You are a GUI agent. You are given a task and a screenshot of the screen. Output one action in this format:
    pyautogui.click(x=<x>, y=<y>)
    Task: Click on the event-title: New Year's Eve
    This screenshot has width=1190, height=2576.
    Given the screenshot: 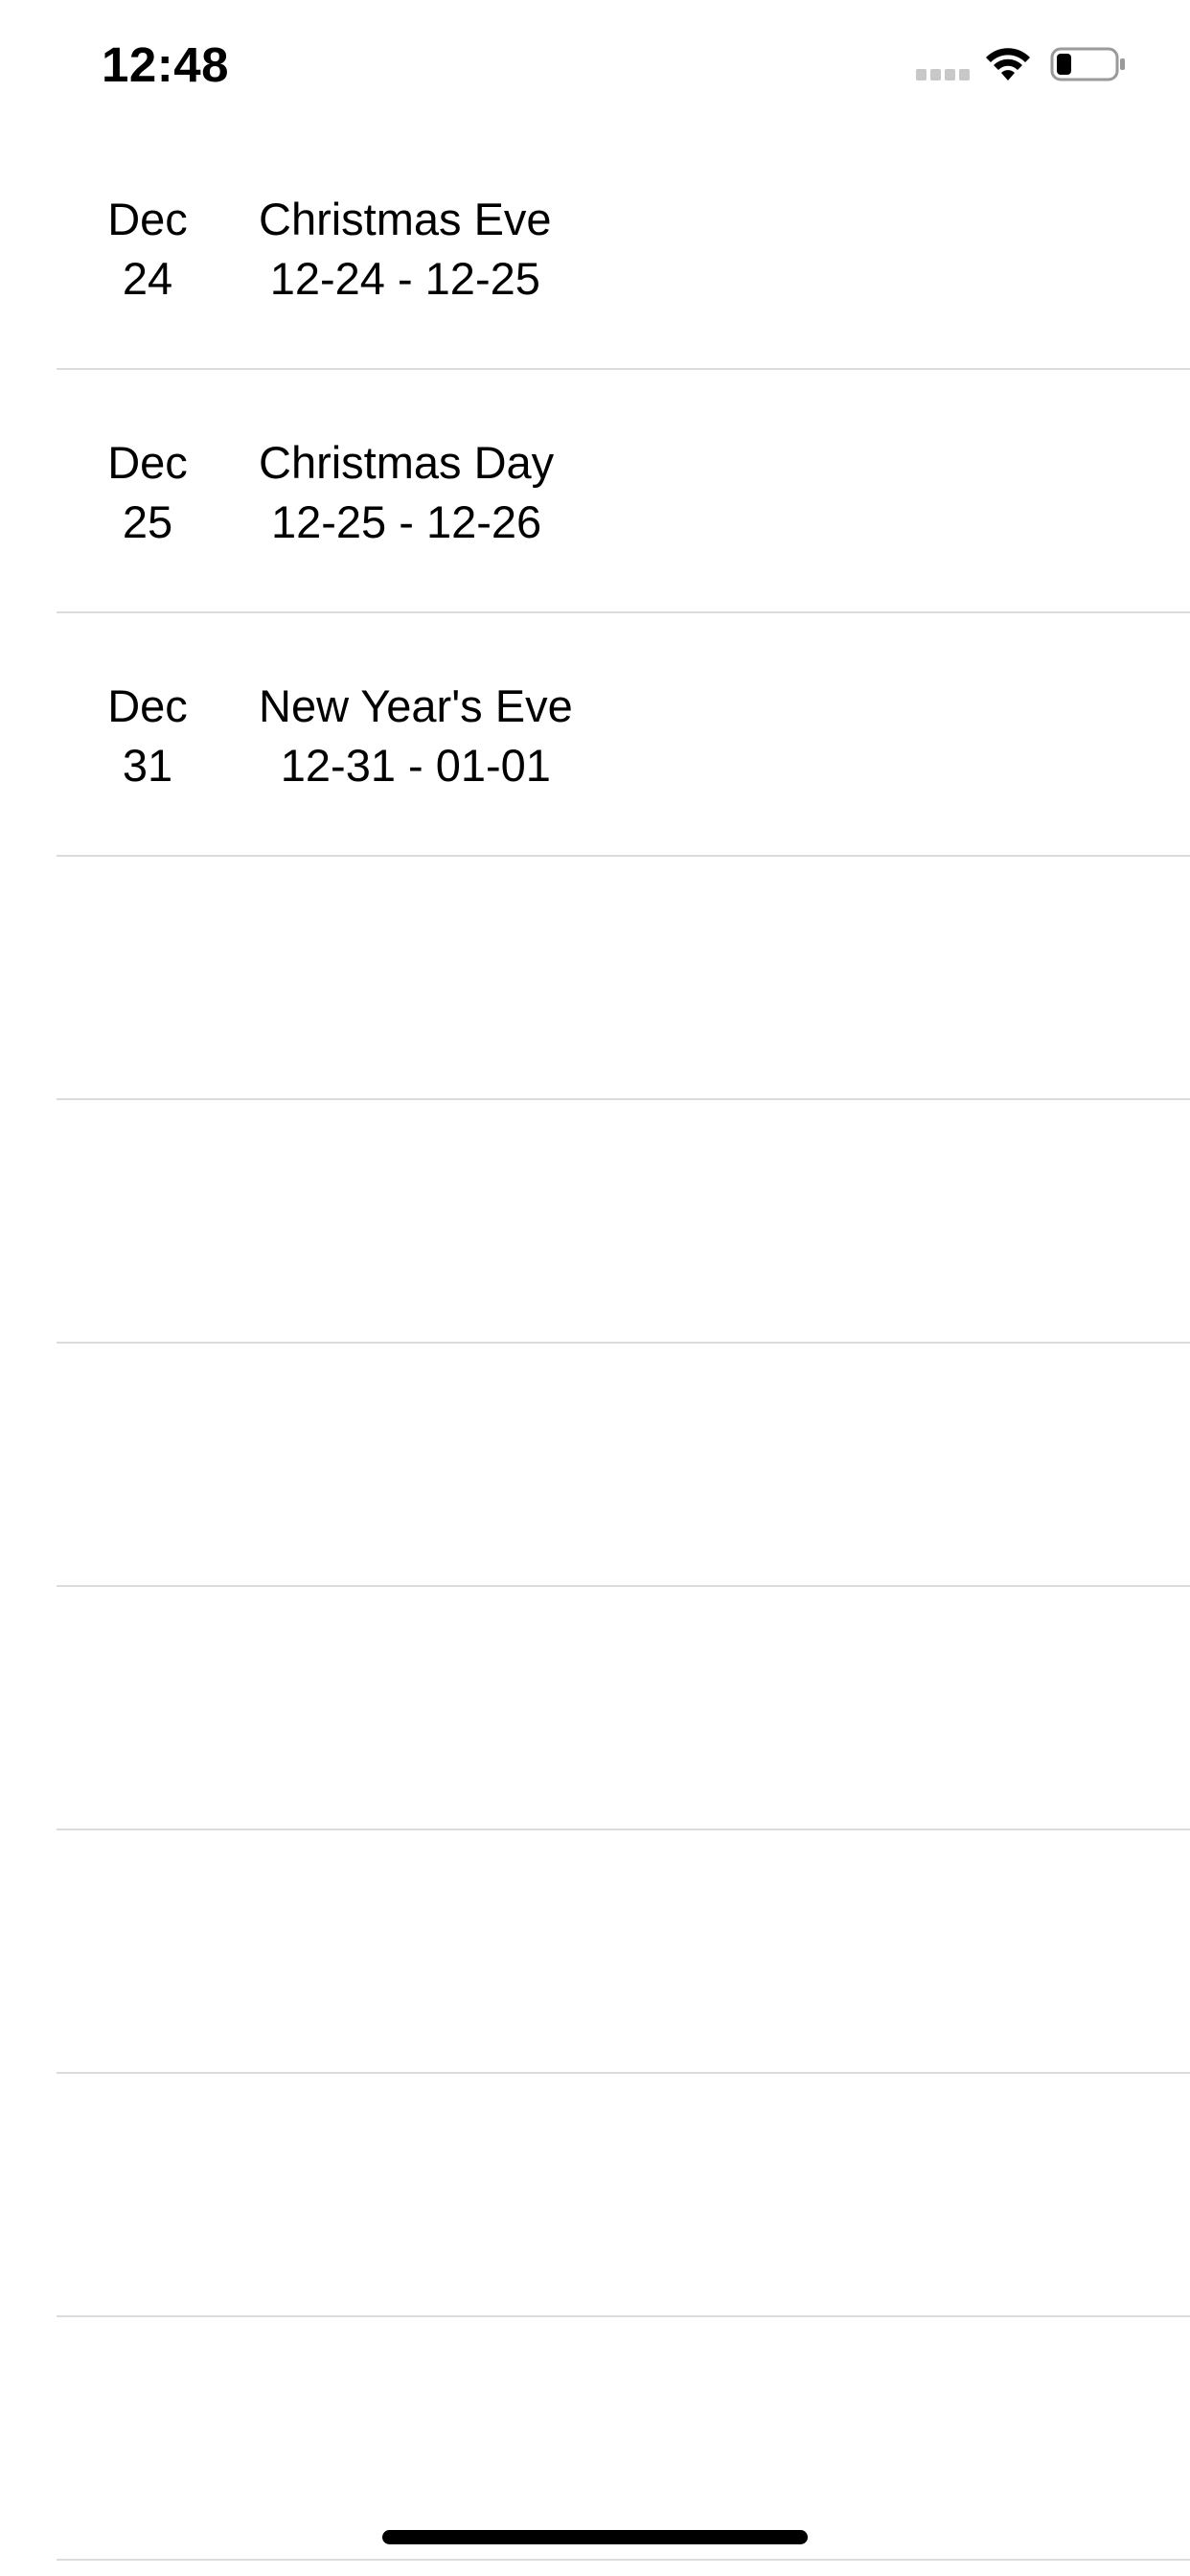 What is the action you would take?
    pyautogui.click(x=416, y=705)
    